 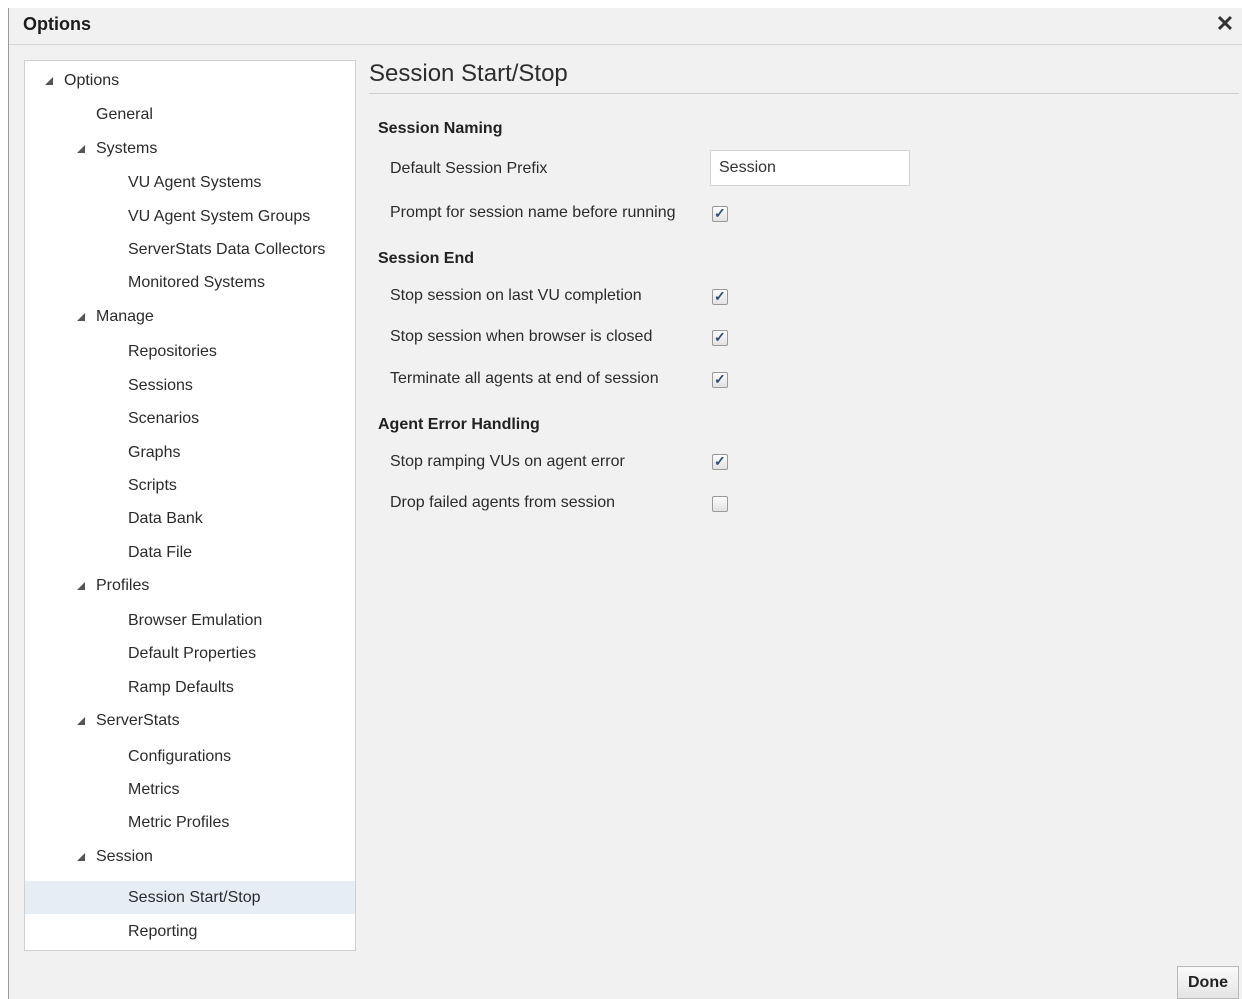 I want to click on tree-node-browser-emulation: Browser Emulation, so click(x=190, y=620).